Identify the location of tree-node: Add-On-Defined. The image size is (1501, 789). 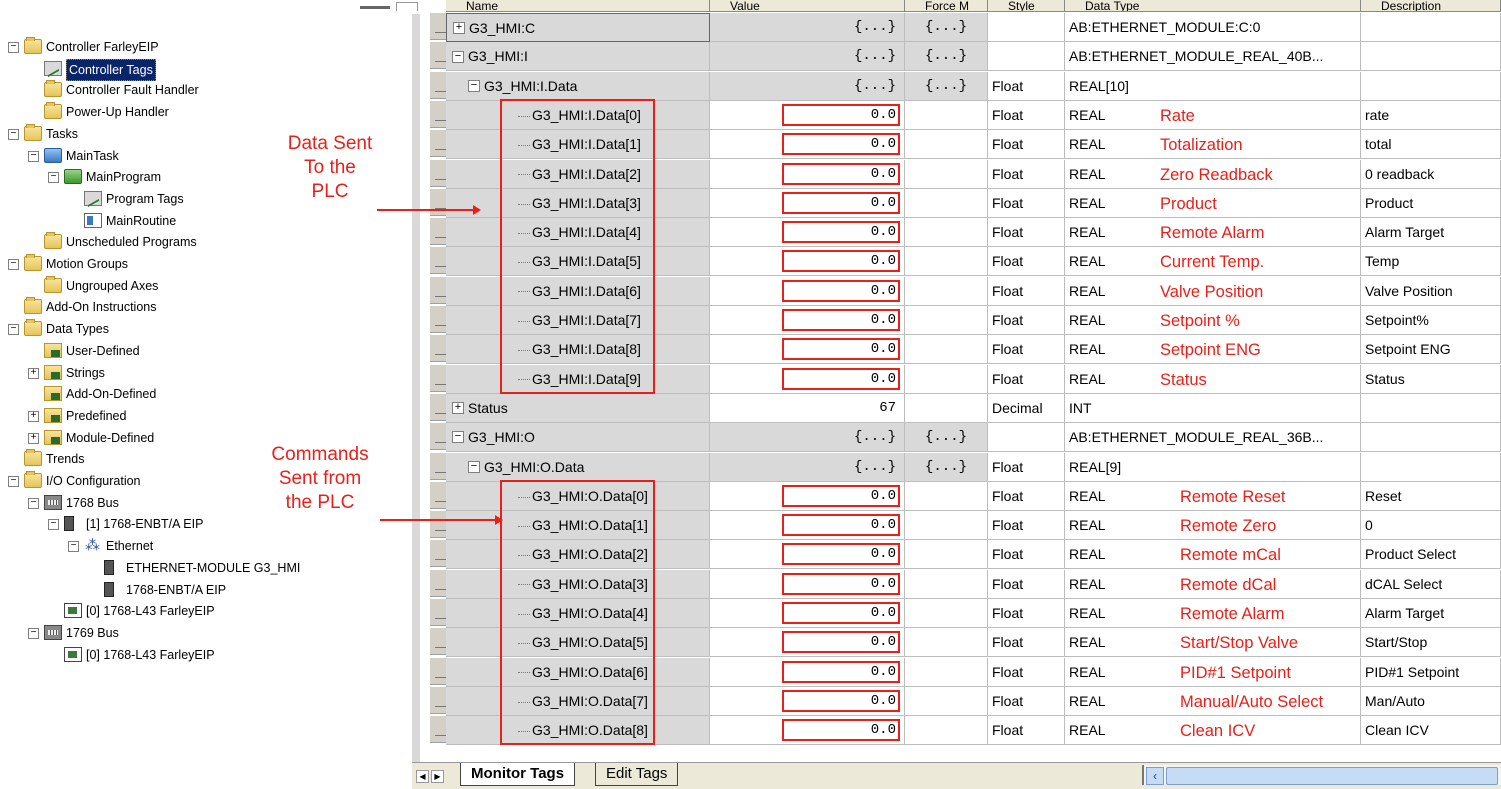
(200, 394).